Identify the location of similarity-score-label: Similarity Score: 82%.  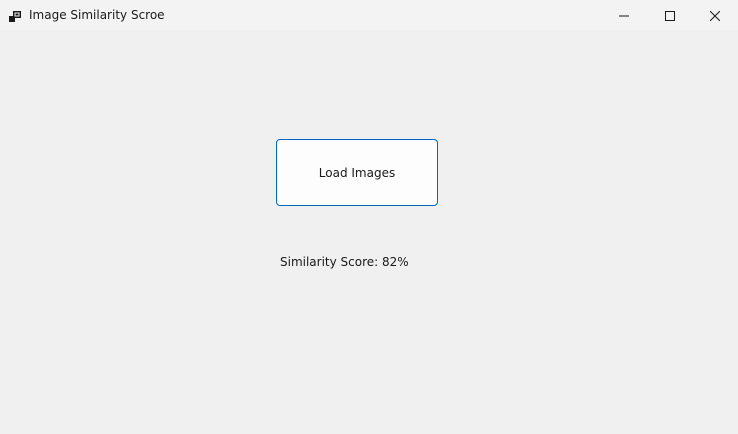
(344, 262).